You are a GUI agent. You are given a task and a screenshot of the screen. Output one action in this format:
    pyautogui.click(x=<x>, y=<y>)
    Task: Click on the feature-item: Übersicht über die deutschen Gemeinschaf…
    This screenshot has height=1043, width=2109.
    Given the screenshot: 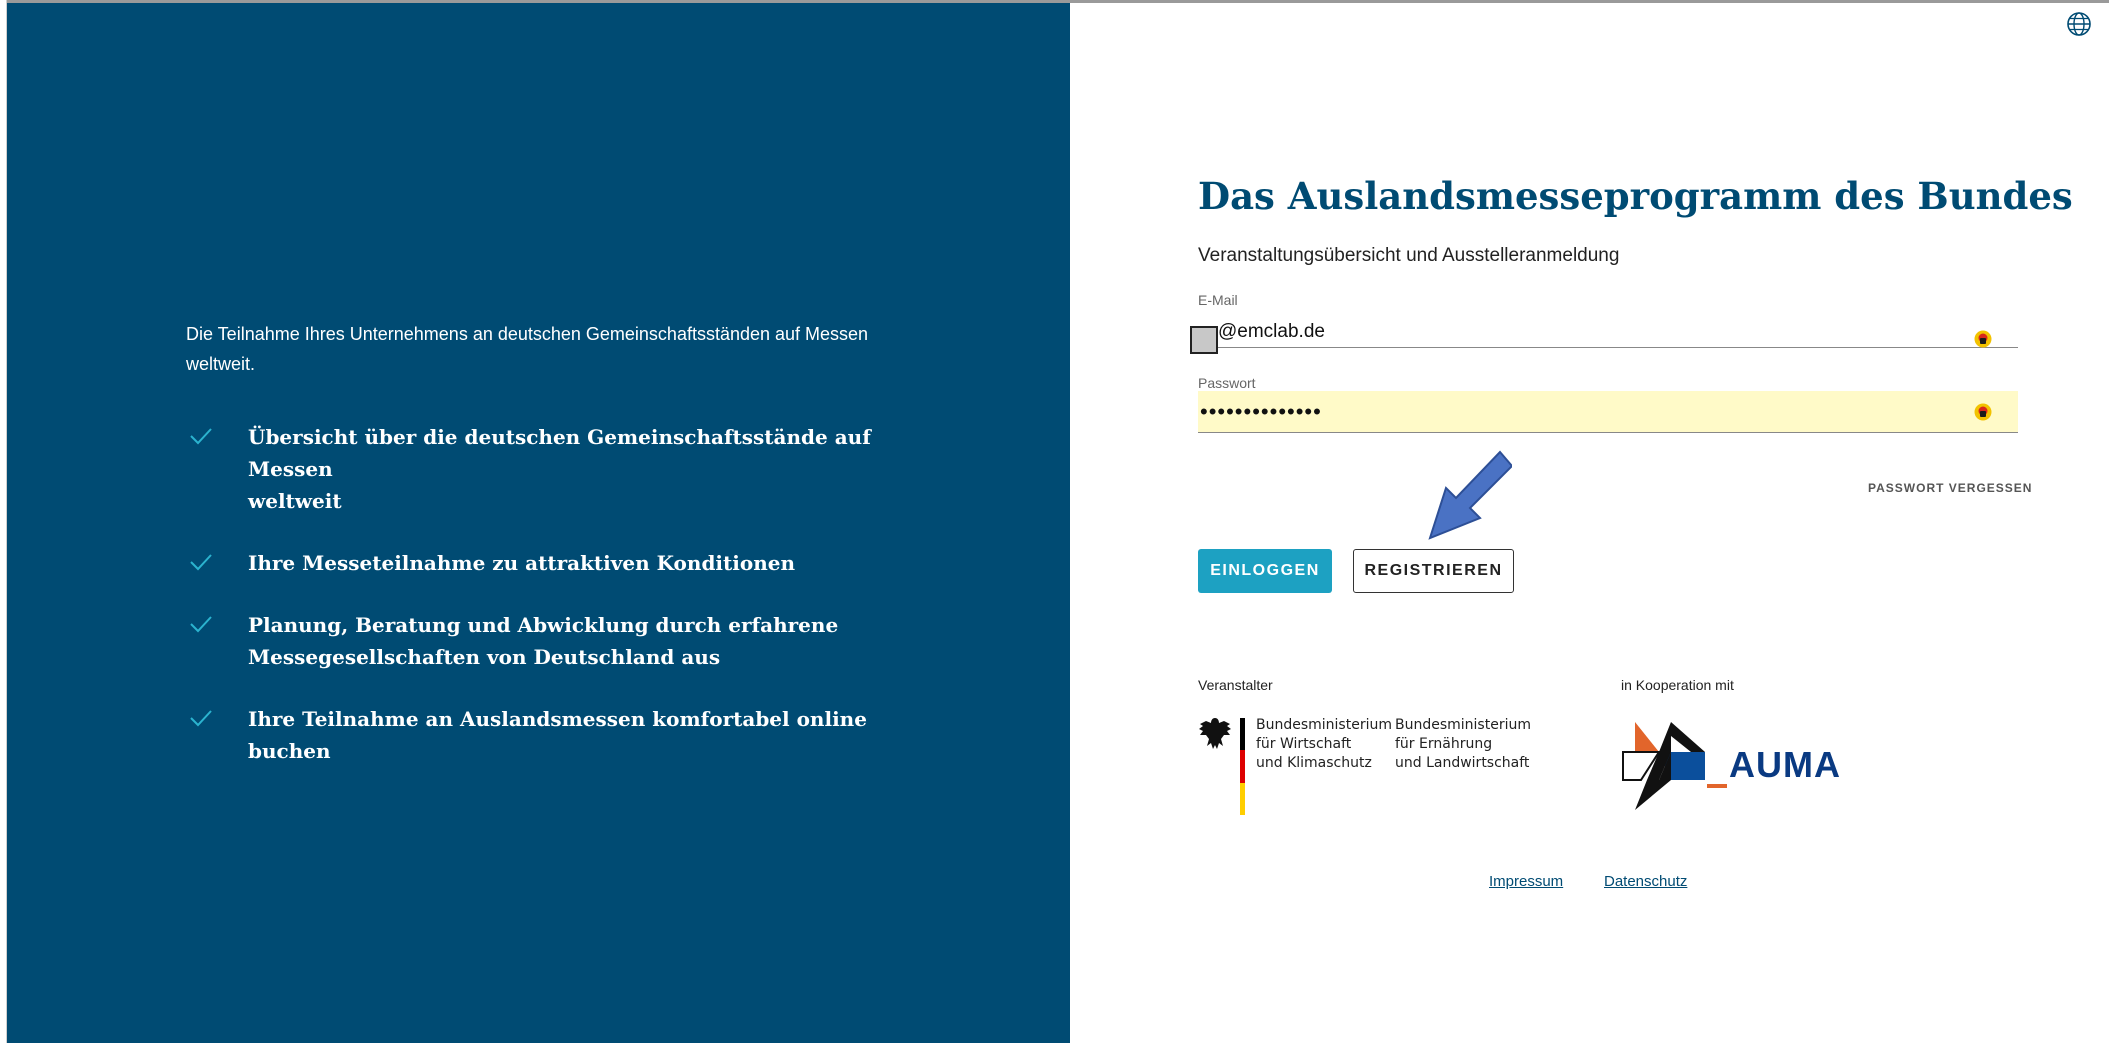 What is the action you would take?
    pyautogui.click(x=546, y=469)
    